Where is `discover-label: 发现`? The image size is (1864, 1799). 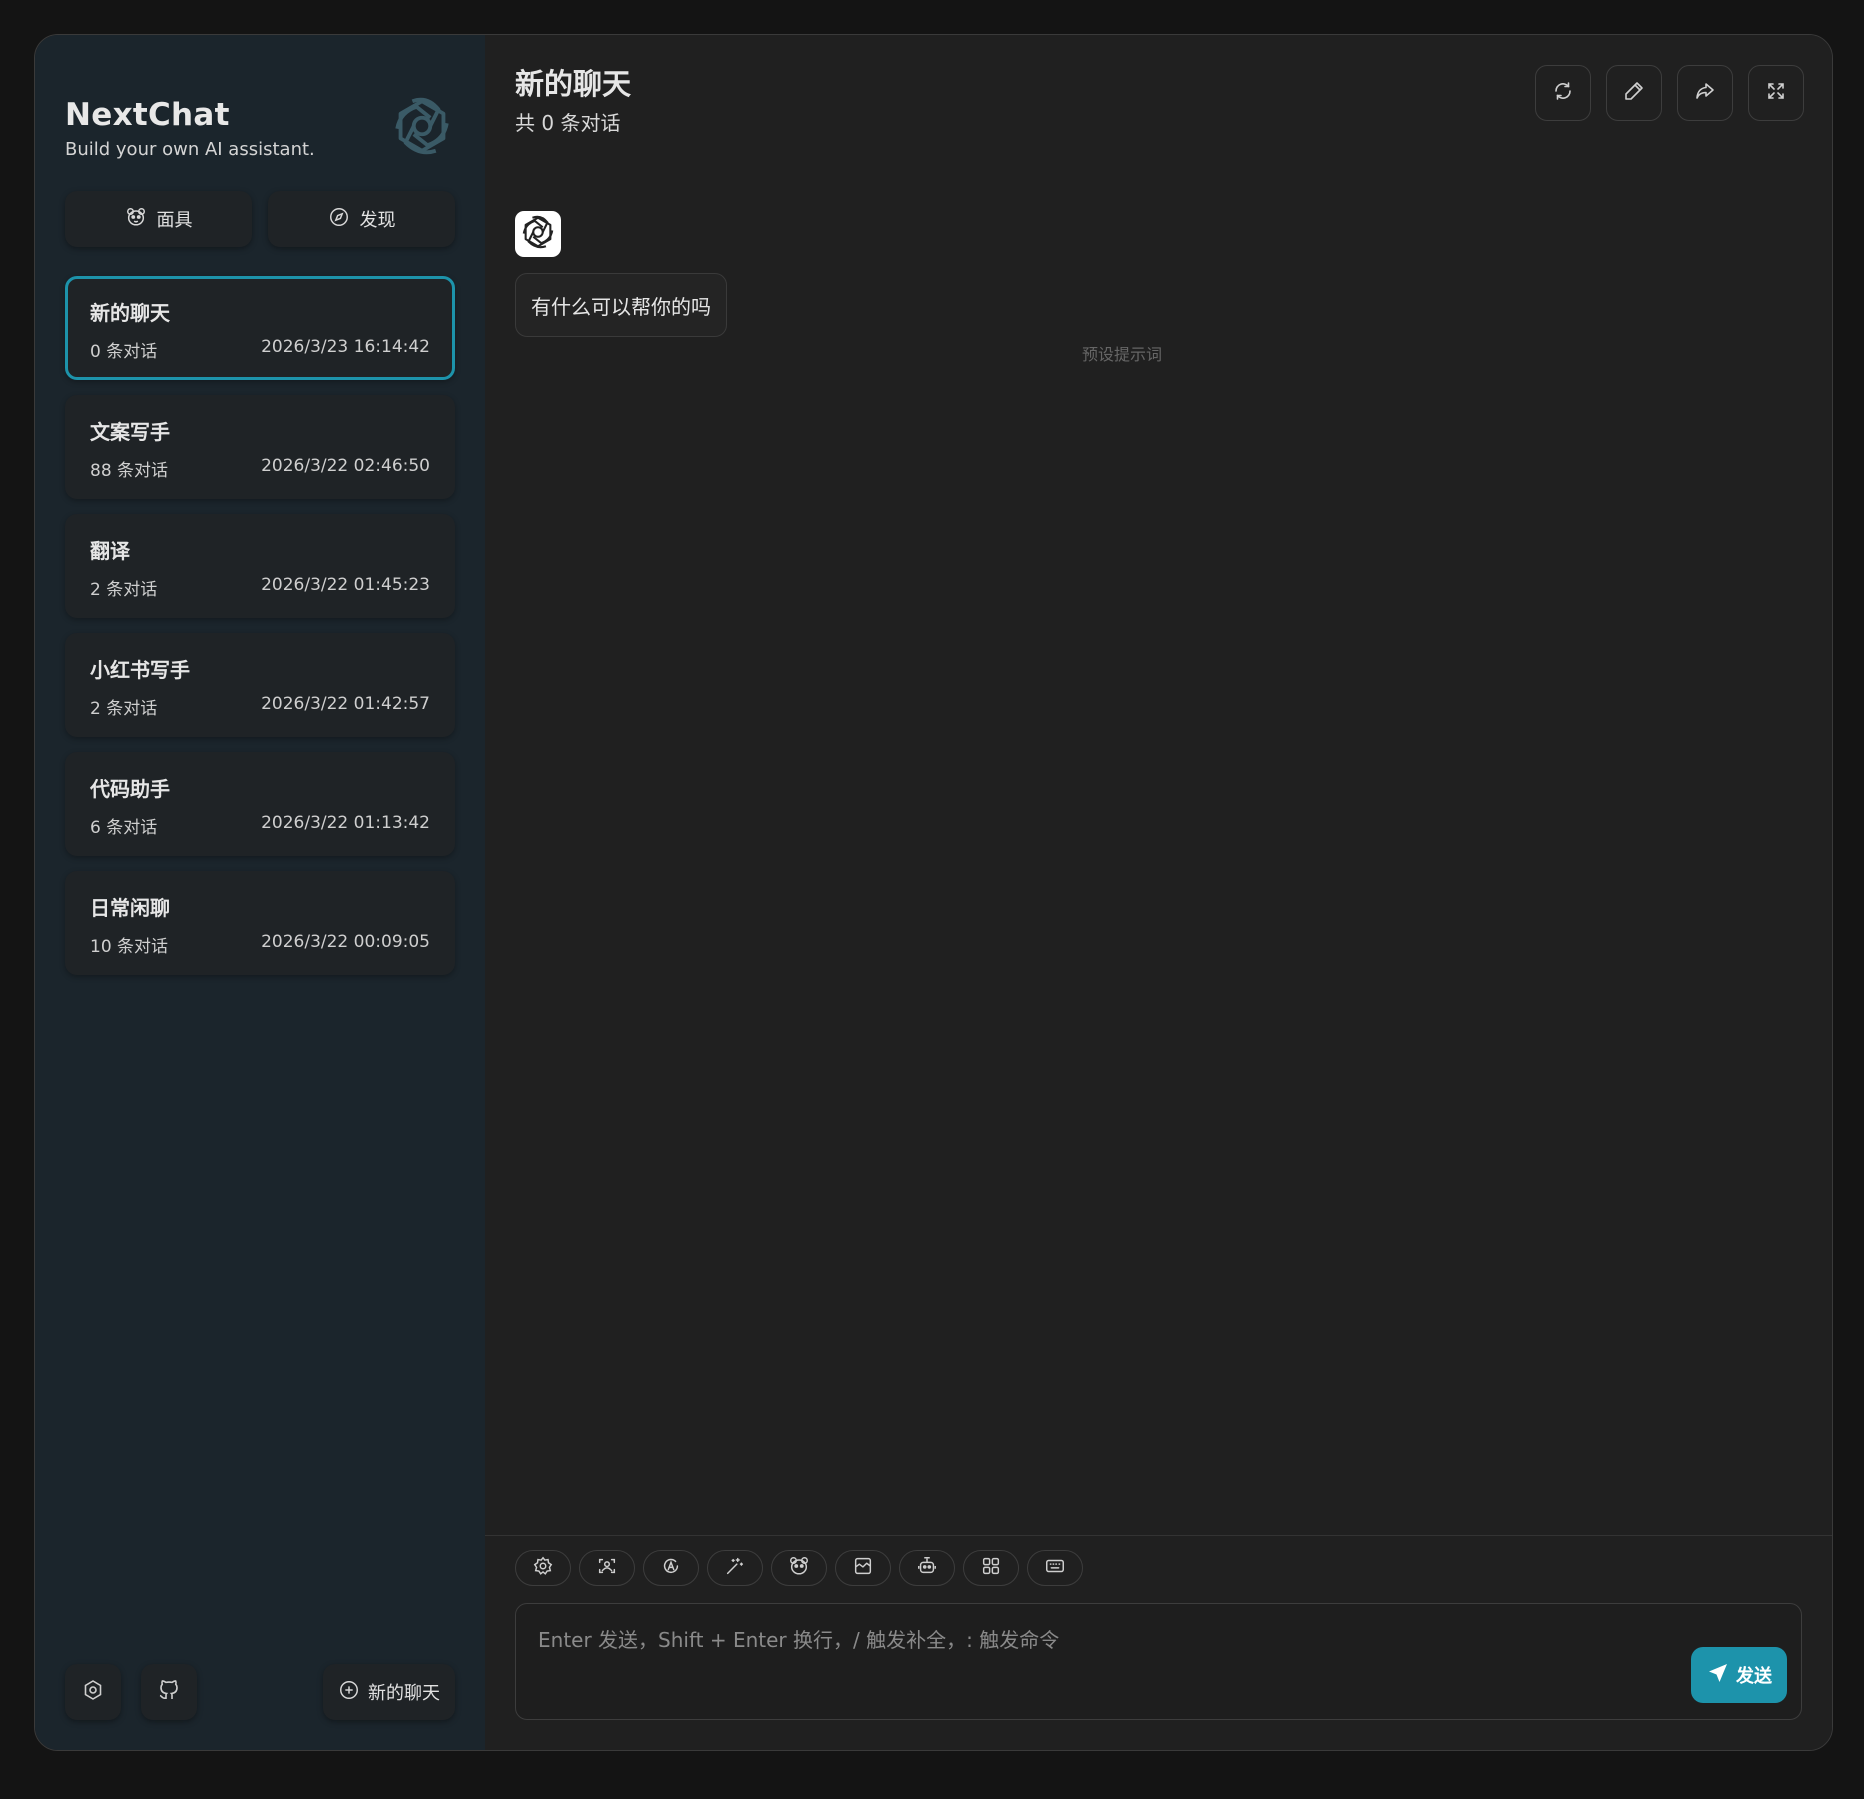
discover-label: 发现 is located at coordinates (377, 220).